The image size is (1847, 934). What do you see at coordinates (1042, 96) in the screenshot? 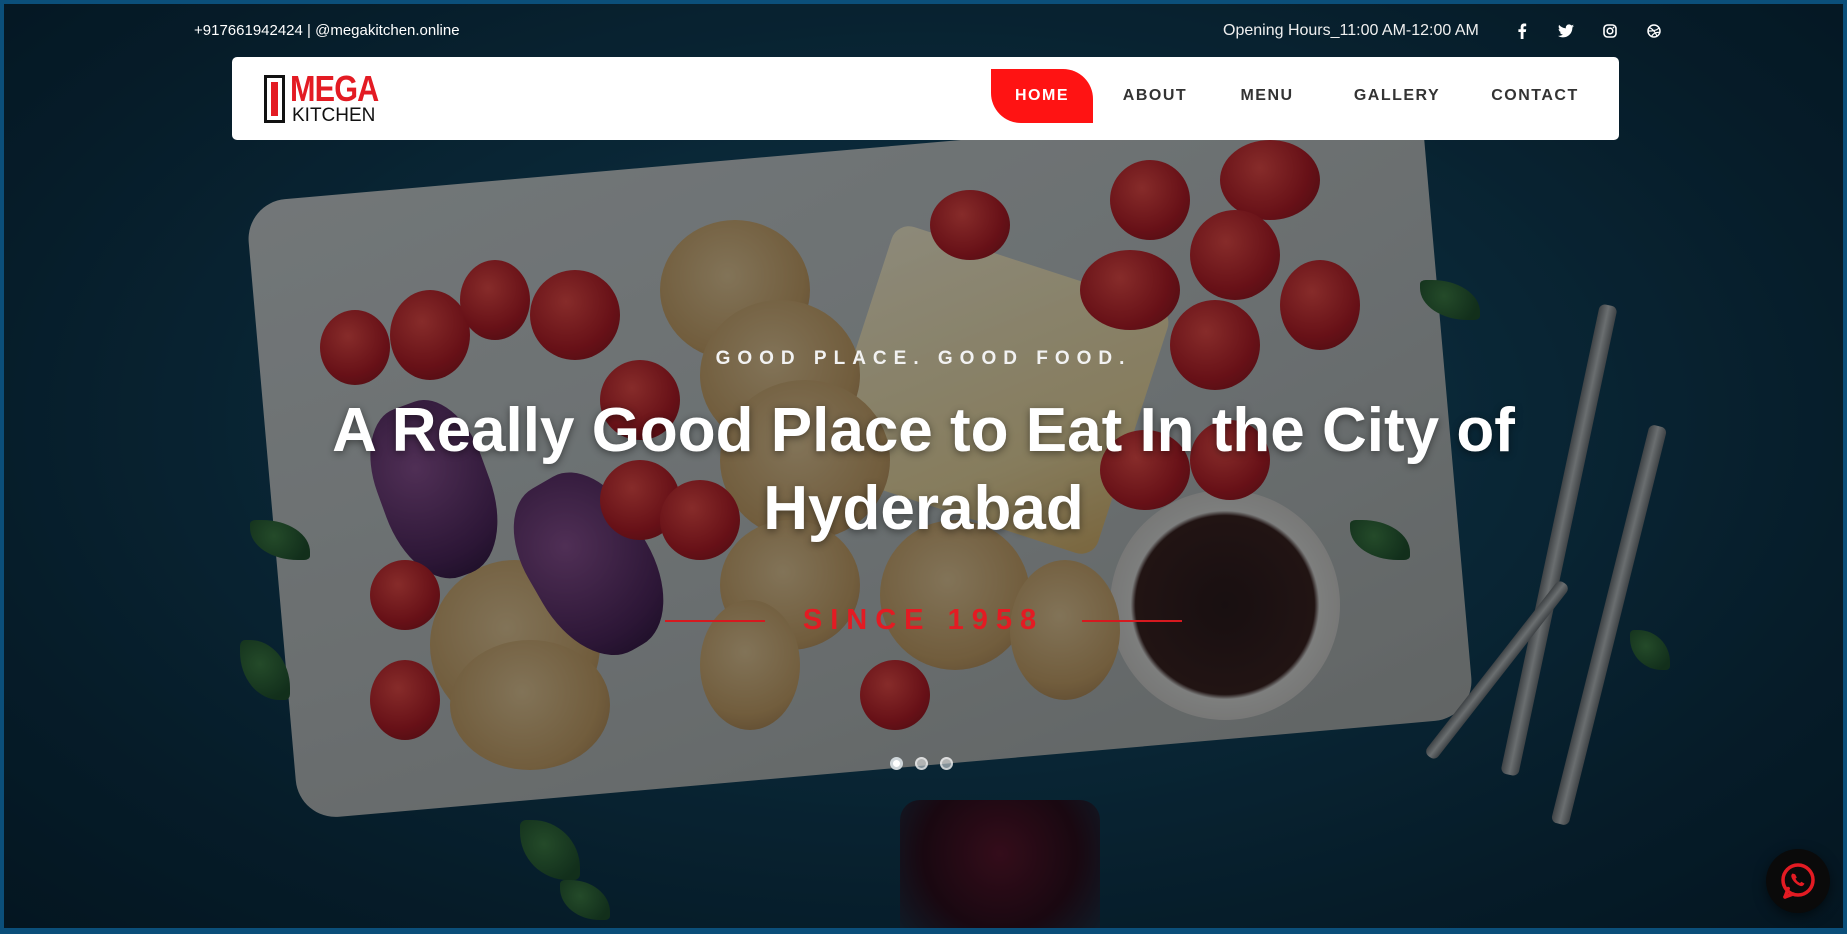
I see `nav-home: HOME` at bounding box center [1042, 96].